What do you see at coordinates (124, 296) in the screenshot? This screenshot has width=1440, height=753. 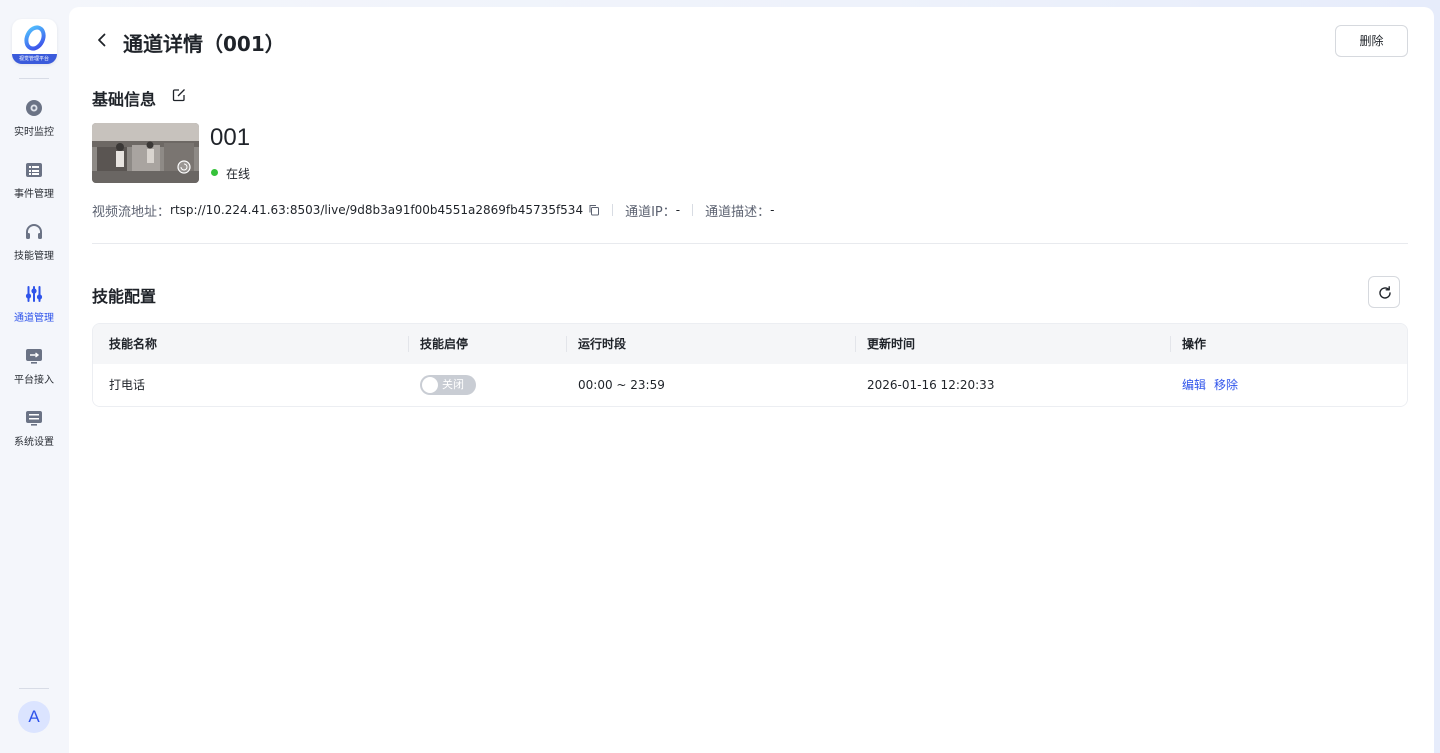 I see `skill-config-title: 技能配置` at bounding box center [124, 296].